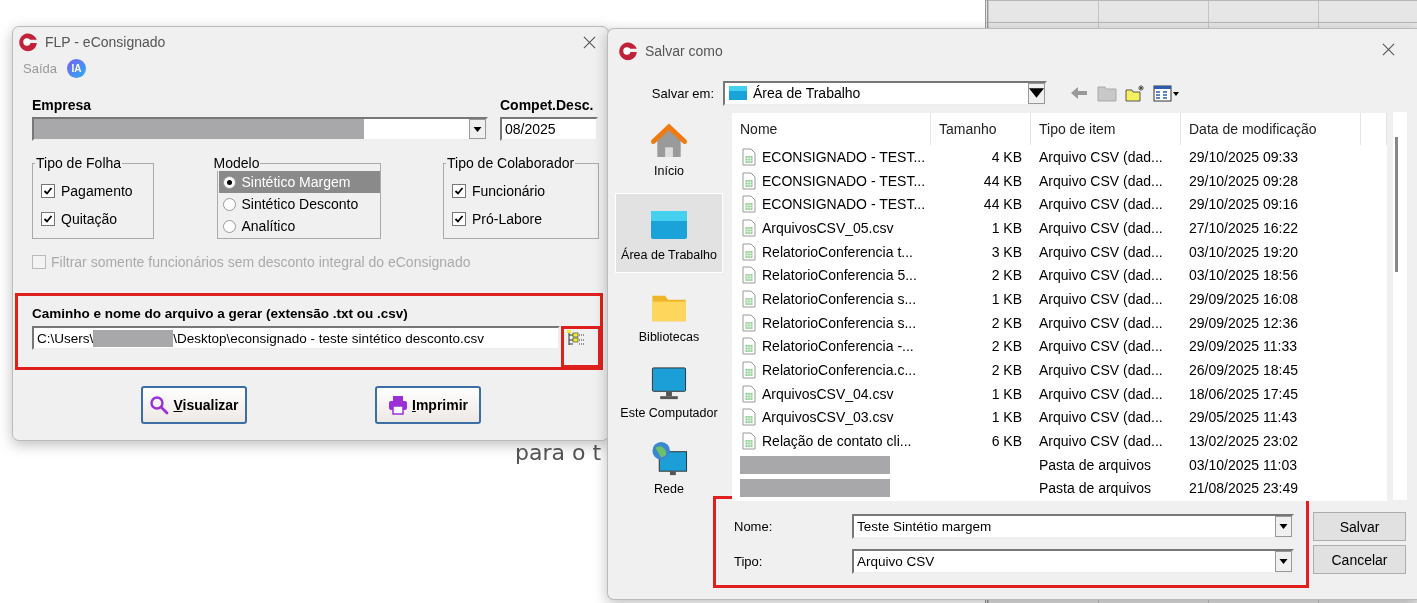 The image size is (1417, 603). What do you see at coordinates (549, 129) in the screenshot?
I see `period-field: 08/2025` at bounding box center [549, 129].